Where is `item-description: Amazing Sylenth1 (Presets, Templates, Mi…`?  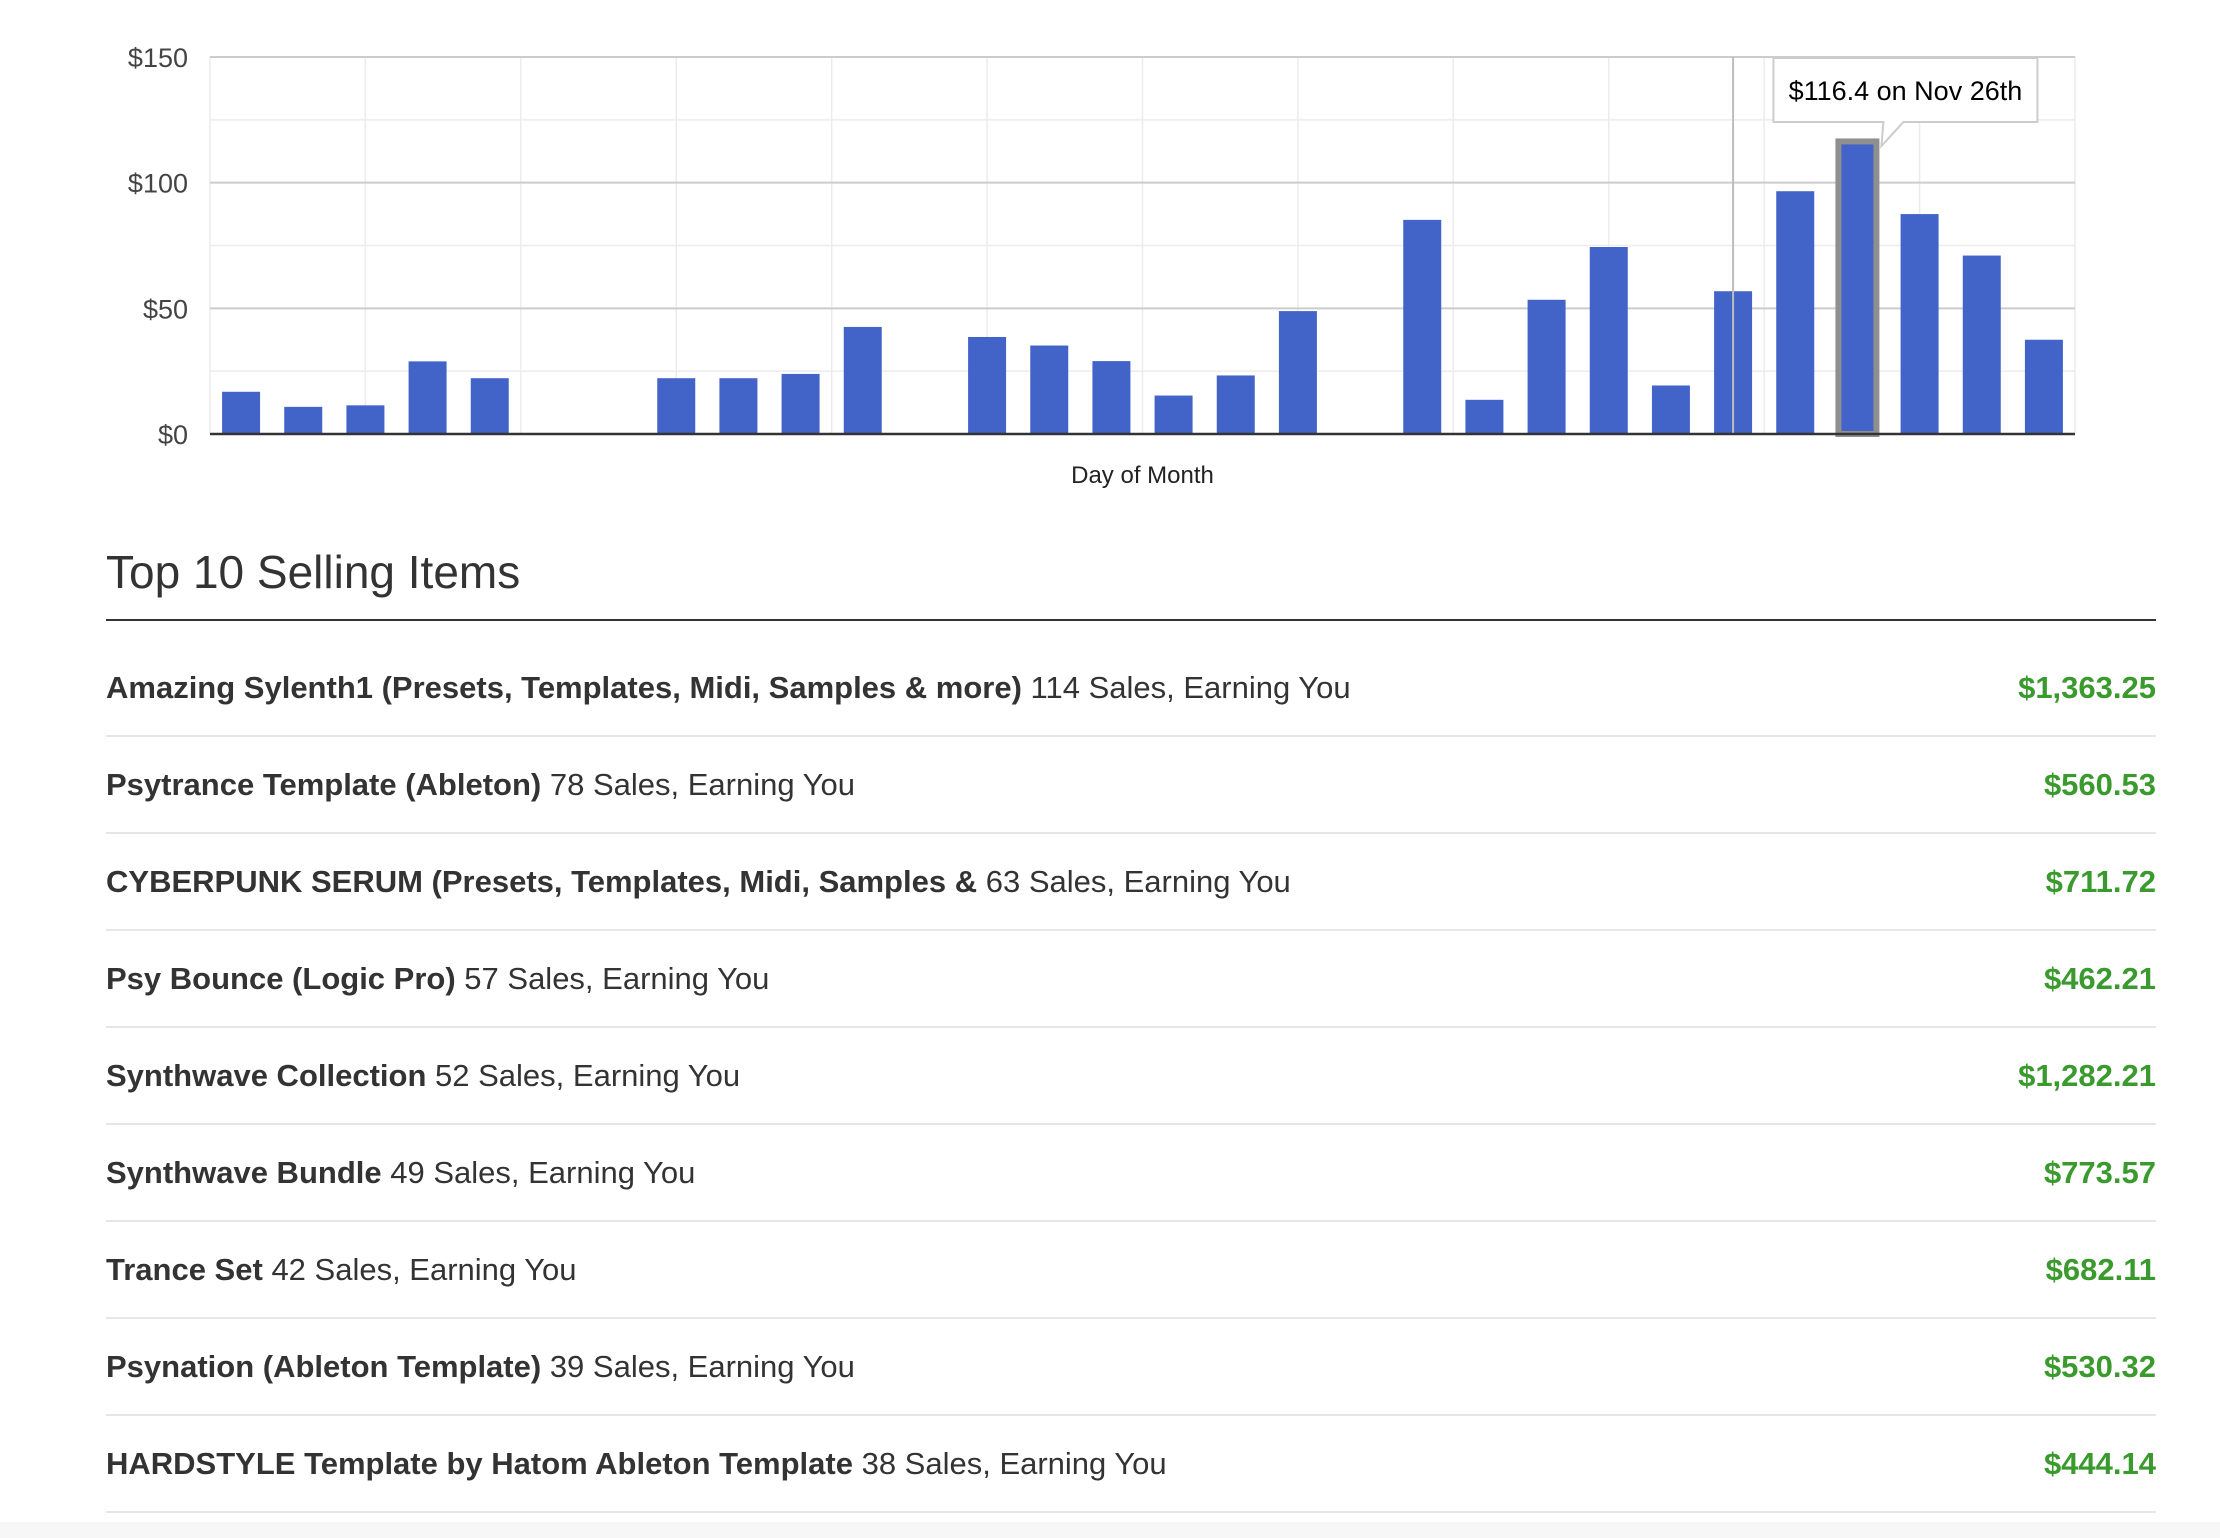 item-description: Amazing Sylenth1 (Presets, Templates, Mi… is located at coordinates (728, 688).